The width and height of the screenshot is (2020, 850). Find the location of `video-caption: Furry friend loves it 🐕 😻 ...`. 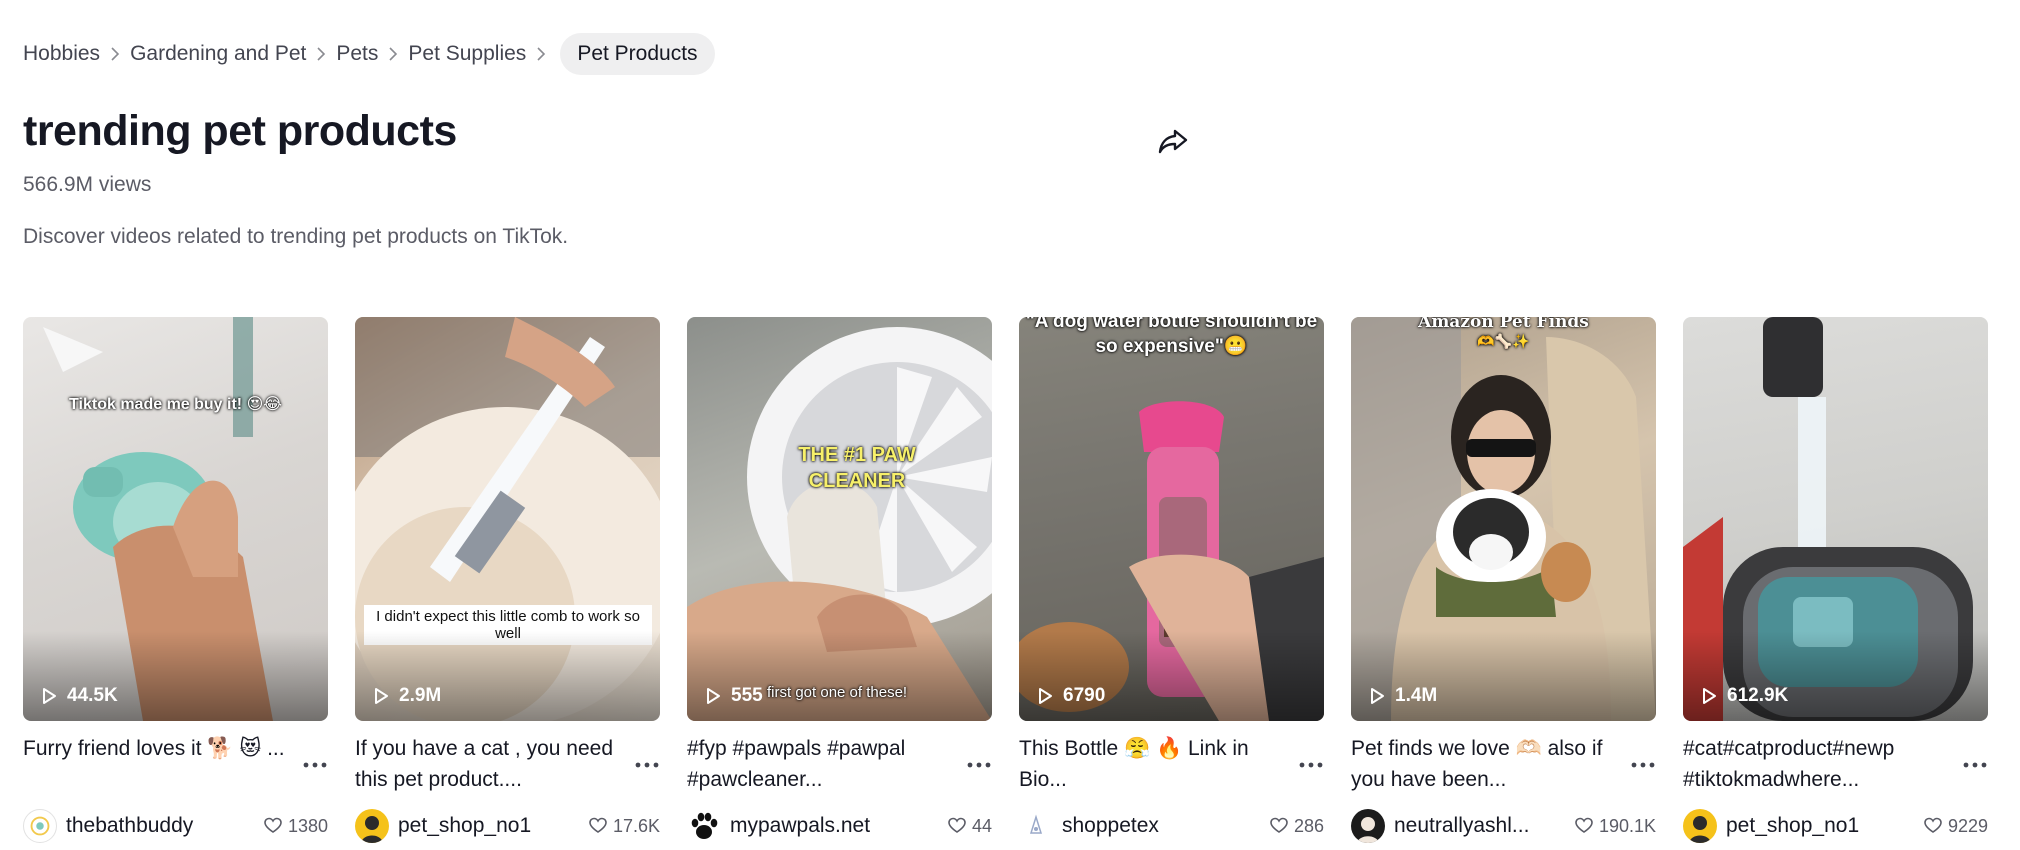

video-caption: Furry friend loves it 🐕 😻 ... is located at coordinates (155, 748).